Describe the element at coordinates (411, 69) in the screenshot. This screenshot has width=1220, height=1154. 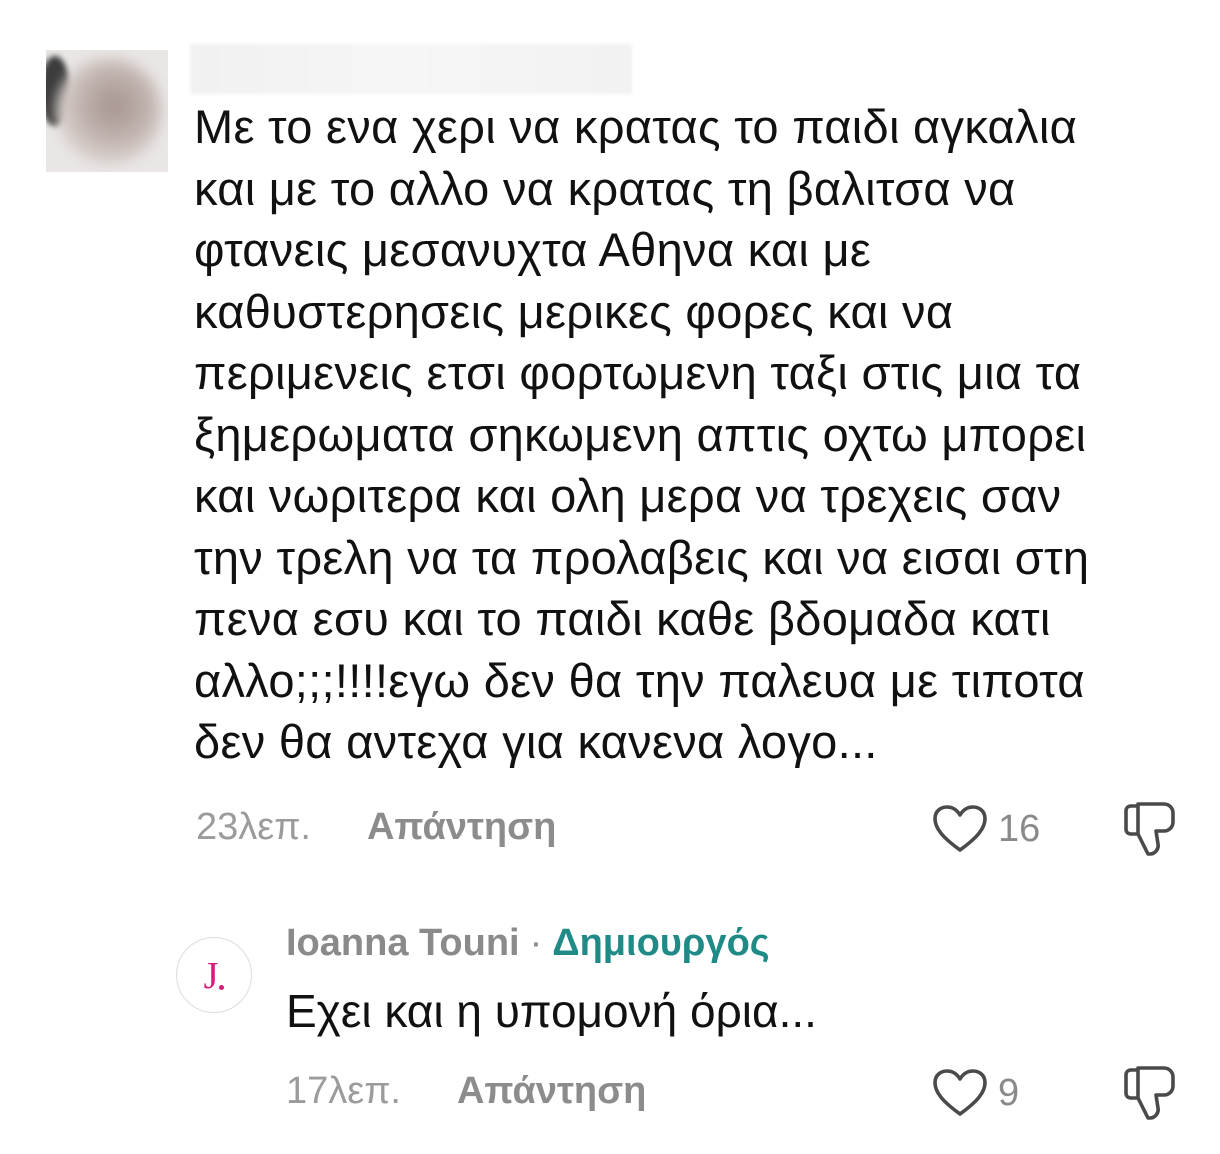
I see `username-redacted` at that location.